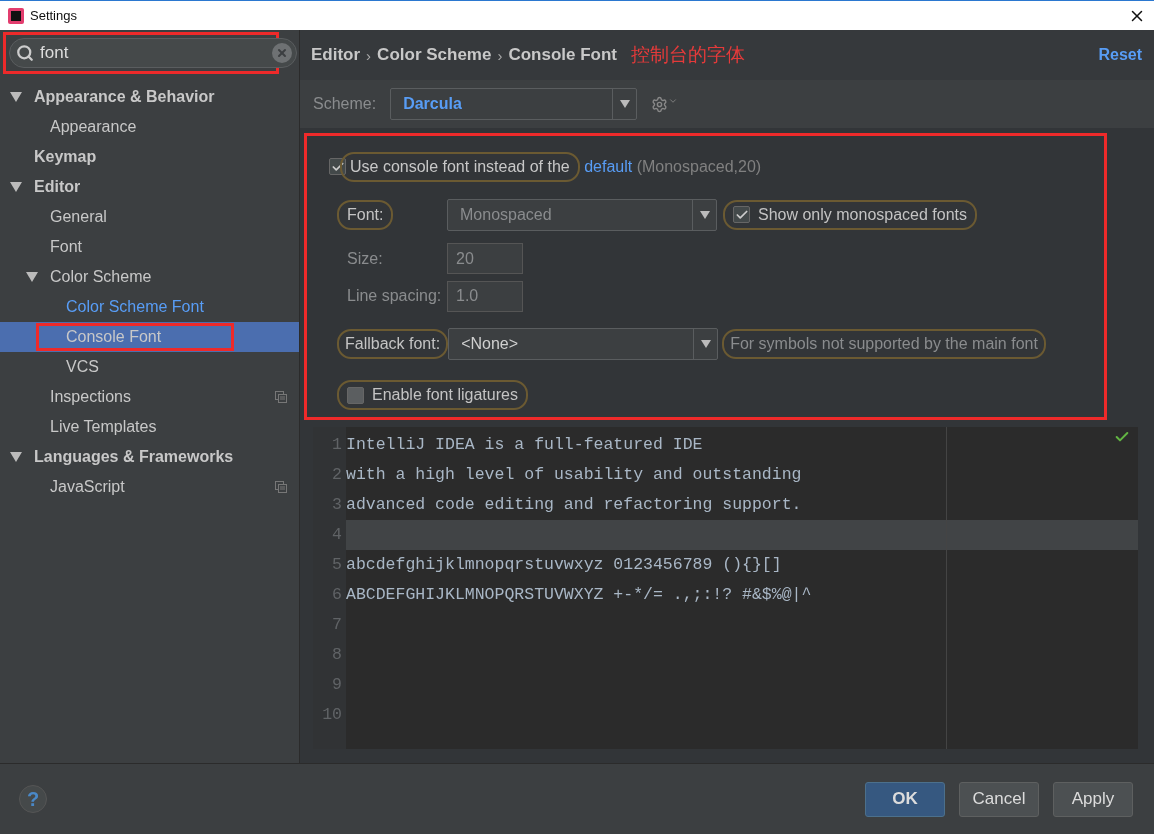 This screenshot has height=834, width=1154. What do you see at coordinates (149, 367) in the screenshot?
I see `tree-item: VCS` at bounding box center [149, 367].